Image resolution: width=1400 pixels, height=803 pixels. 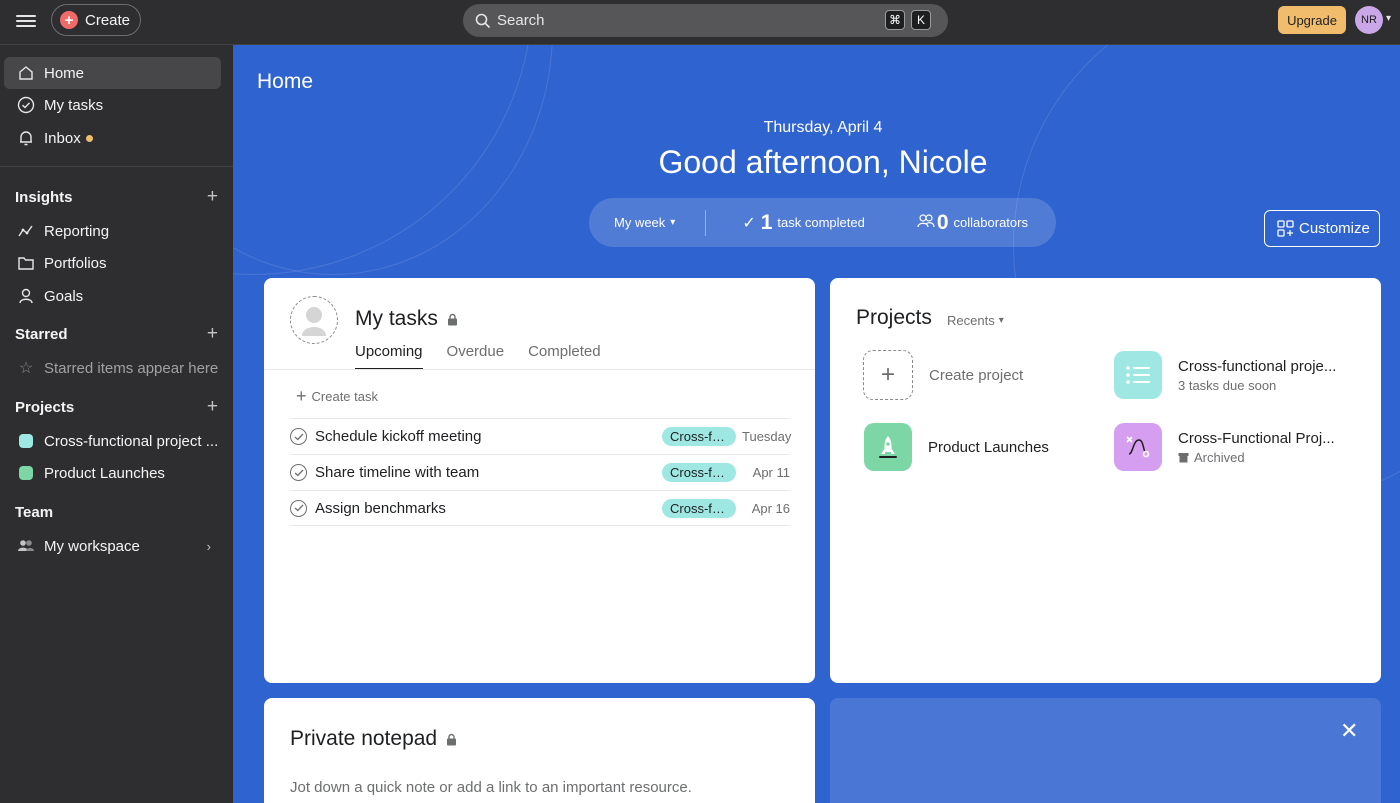 I want to click on person-silhouette-icon, so click(x=314, y=321).